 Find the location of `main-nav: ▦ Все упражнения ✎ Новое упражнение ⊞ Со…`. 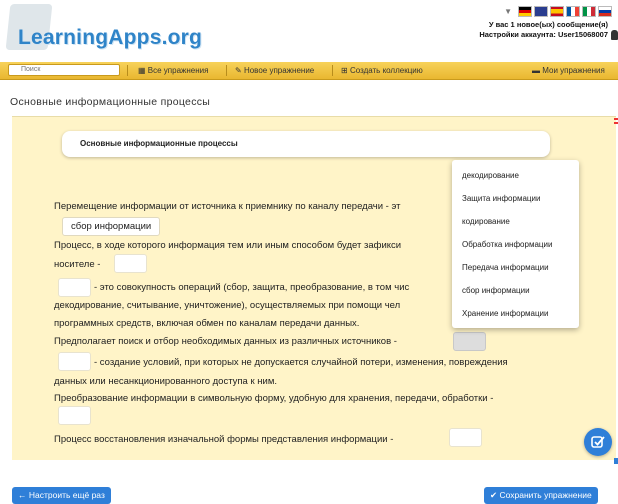

main-nav: ▦ Все упражнения ✎ Новое упражнение ⊞ Со… is located at coordinates (309, 71).